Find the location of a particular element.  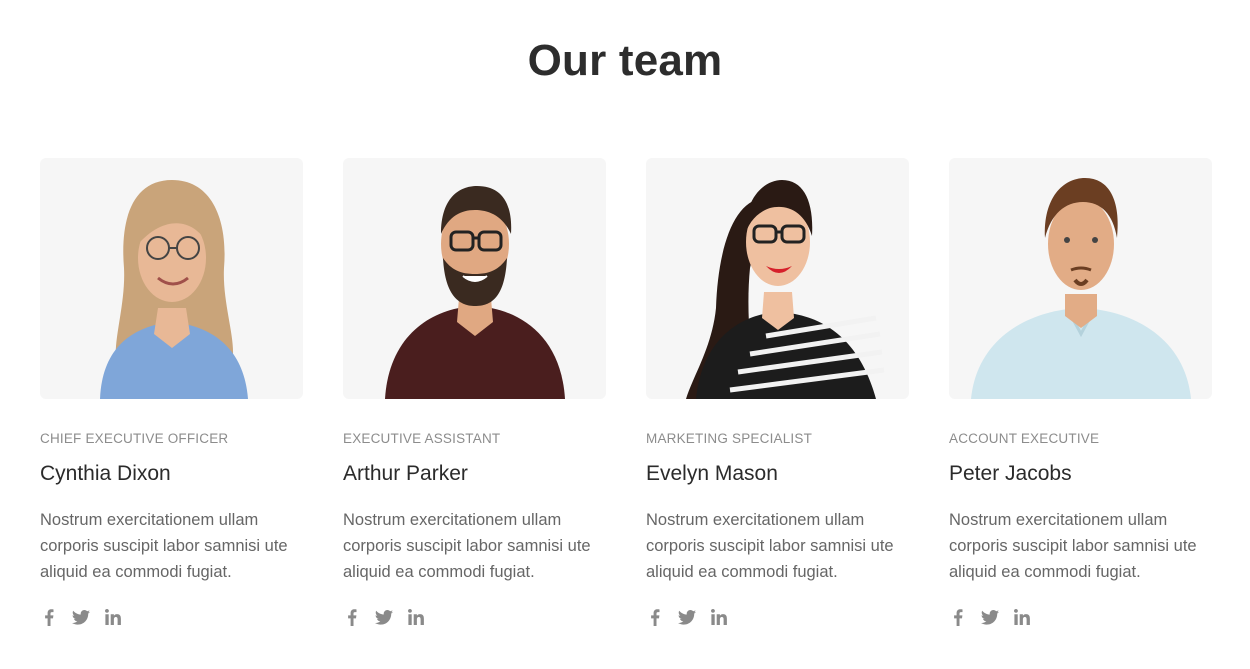

member-role: CHIEF EXECUTIVE OFFICER is located at coordinates (134, 438).